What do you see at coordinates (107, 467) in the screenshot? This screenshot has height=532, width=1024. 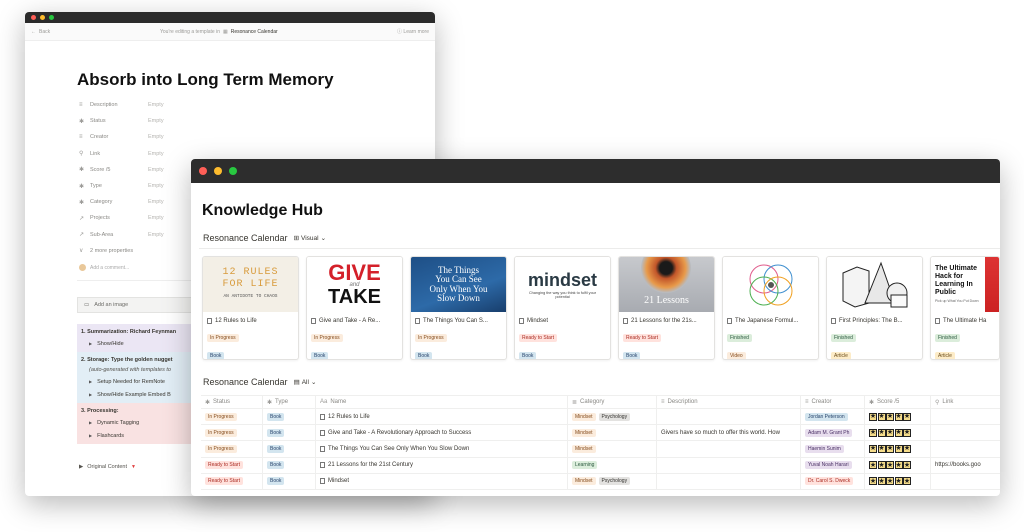 I see `original-content-toggle: ▶ Original Content ▼` at bounding box center [107, 467].